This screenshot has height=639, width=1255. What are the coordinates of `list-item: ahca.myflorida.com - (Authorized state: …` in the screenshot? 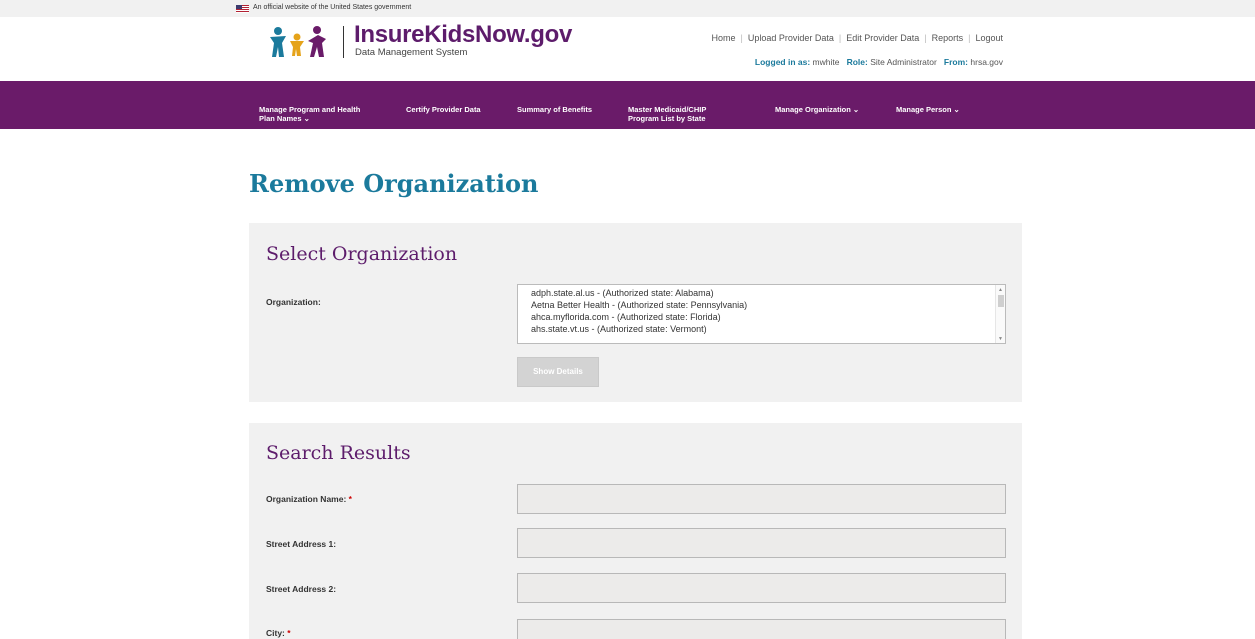 It's located at (761, 317).